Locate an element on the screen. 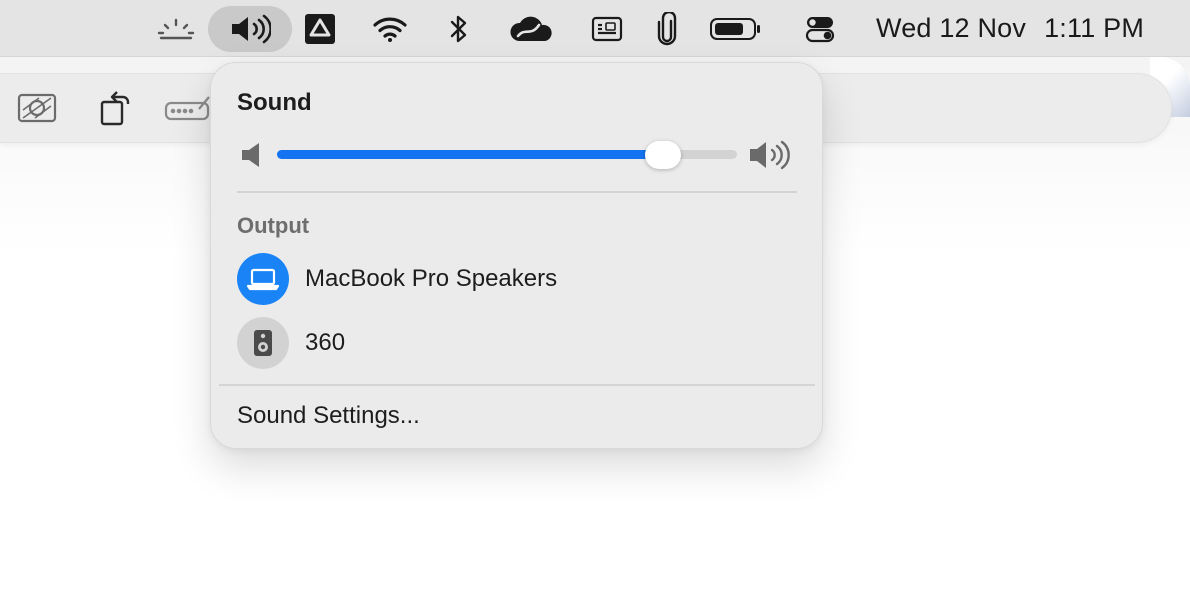 This screenshot has height=610, width=1190. volume-slider-knob is located at coordinates (663, 155).